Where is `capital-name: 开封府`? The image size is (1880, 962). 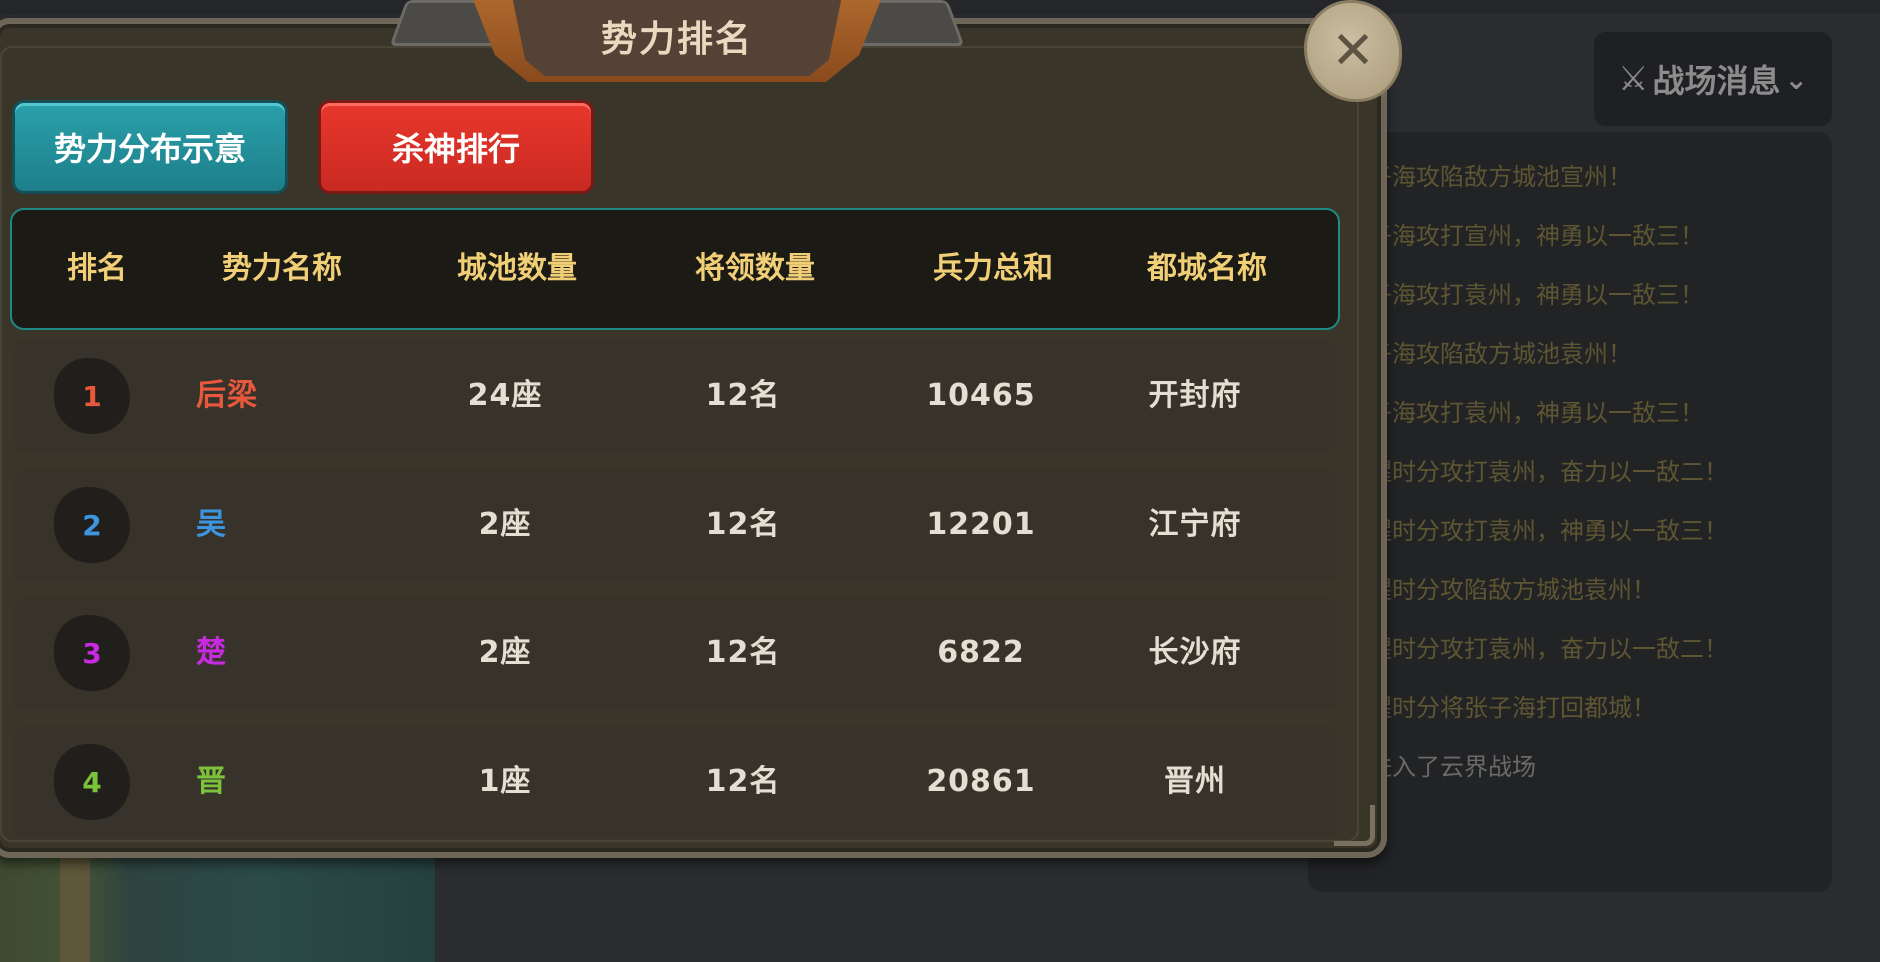
capital-name: 开封府 is located at coordinates (1195, 395).